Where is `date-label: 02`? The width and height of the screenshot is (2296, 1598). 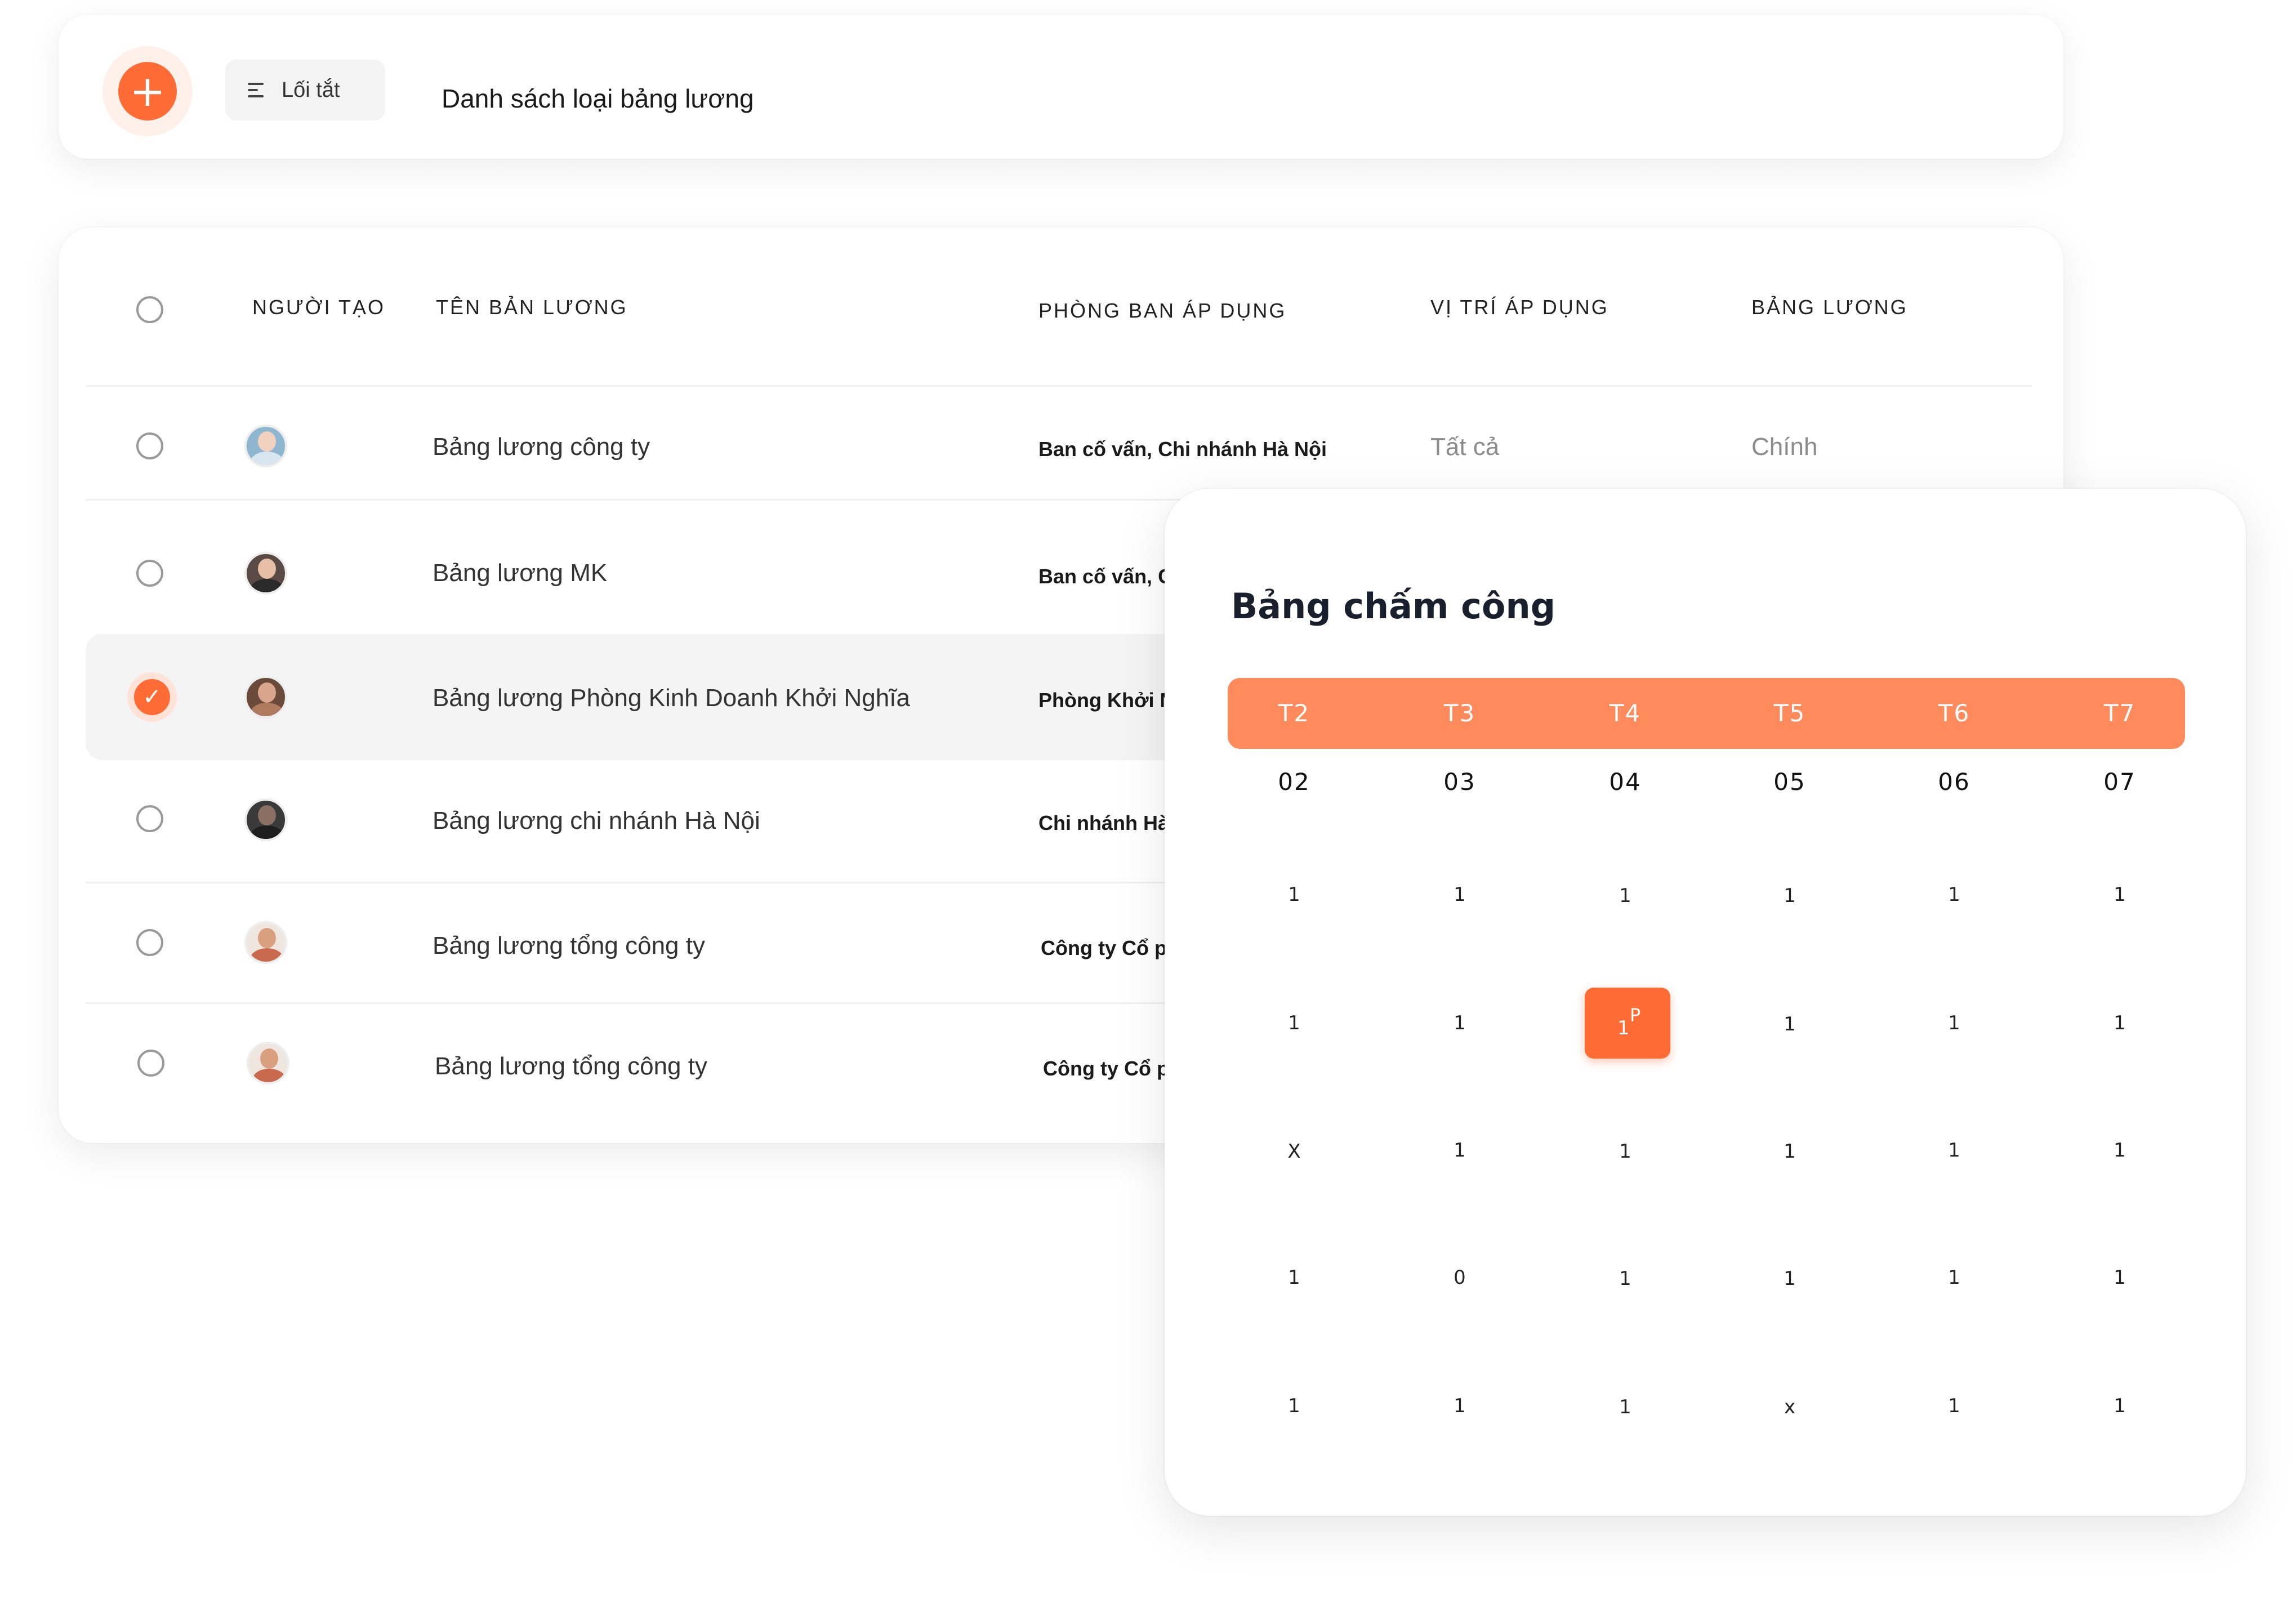
date-label: 02 is located at coordinates (1294, 782).